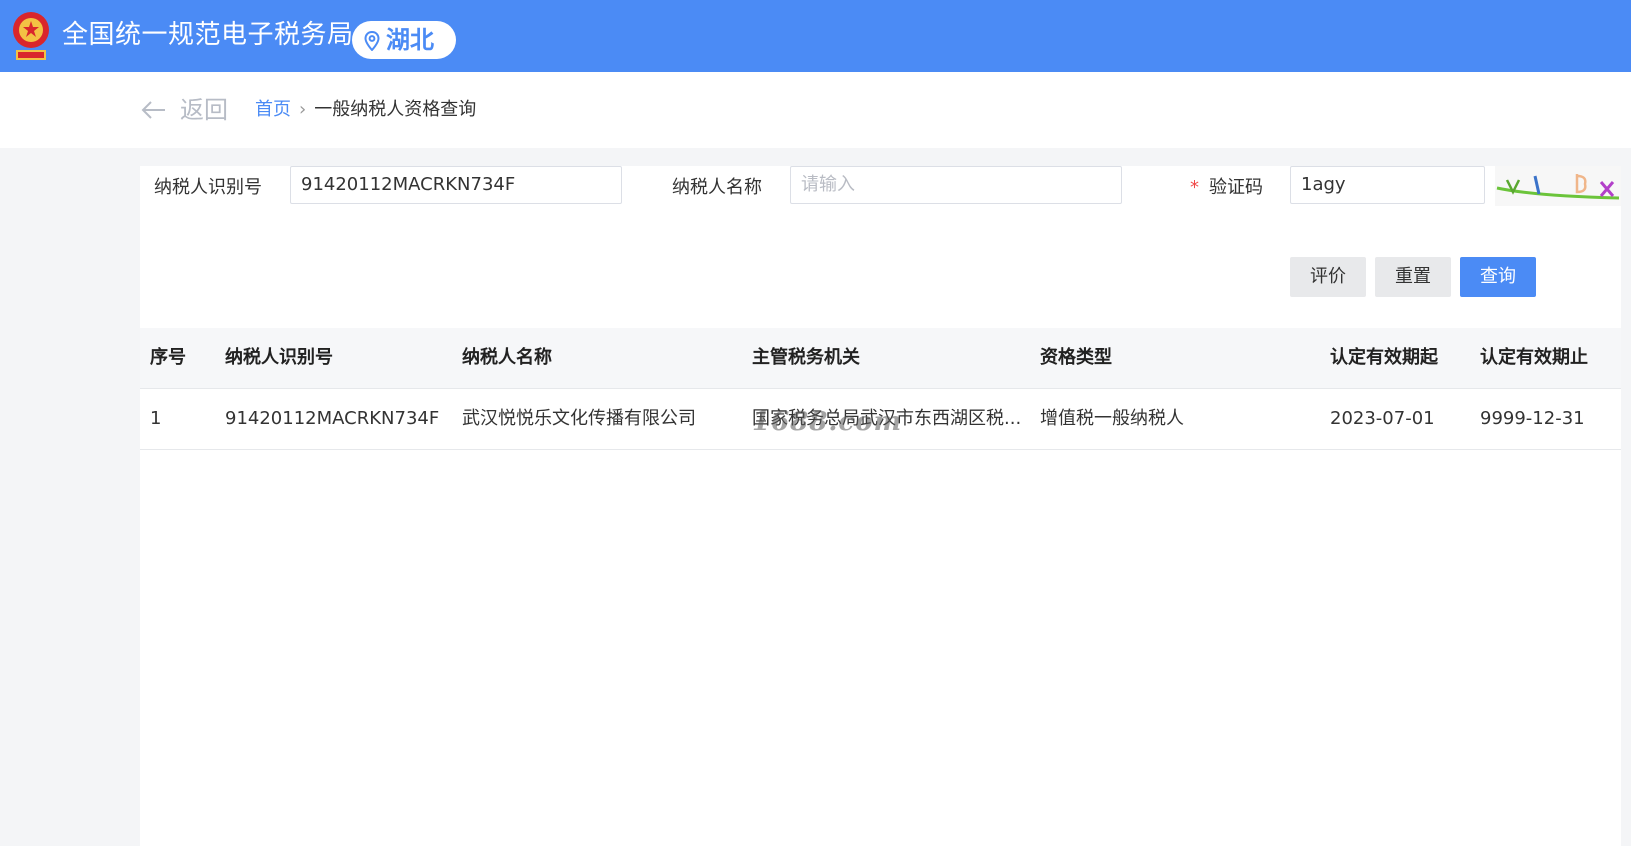 This screenshot has height=846, width=1631. What do you see at coordinates (332, 418) in the screenshot?
I see `cell-taxpayer-id: 91420112MACRKN734F` at bounding box center [332, 418].